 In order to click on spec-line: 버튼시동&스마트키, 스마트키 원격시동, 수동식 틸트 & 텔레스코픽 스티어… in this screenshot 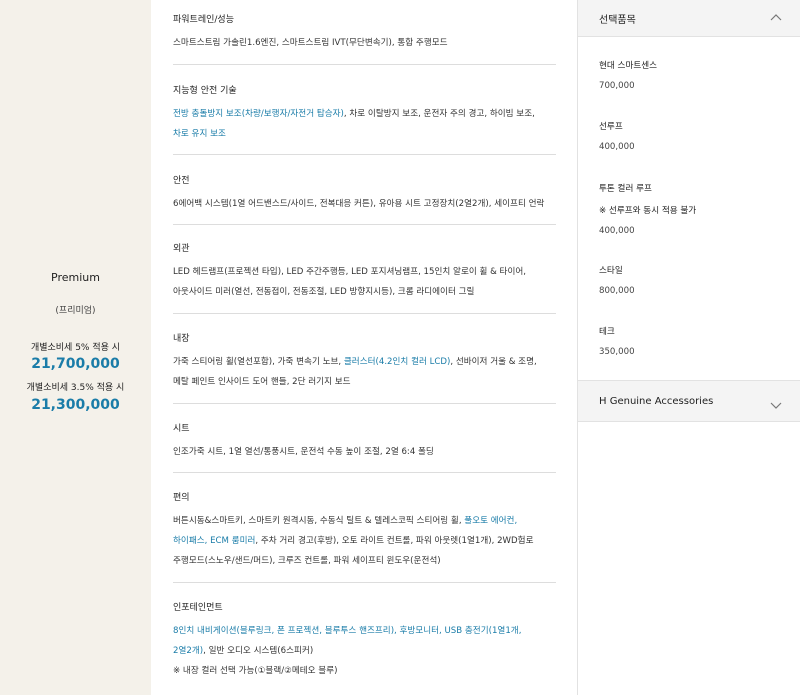, I will do `click(364, 521)`.